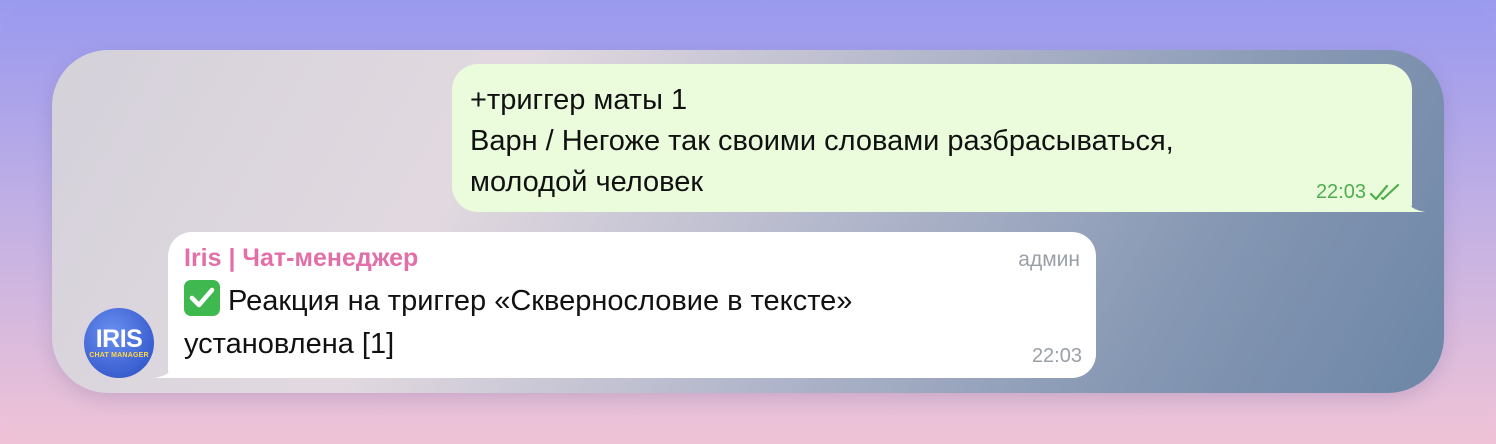  I want to click on incoming-bubble-tail, so click(165, 369).